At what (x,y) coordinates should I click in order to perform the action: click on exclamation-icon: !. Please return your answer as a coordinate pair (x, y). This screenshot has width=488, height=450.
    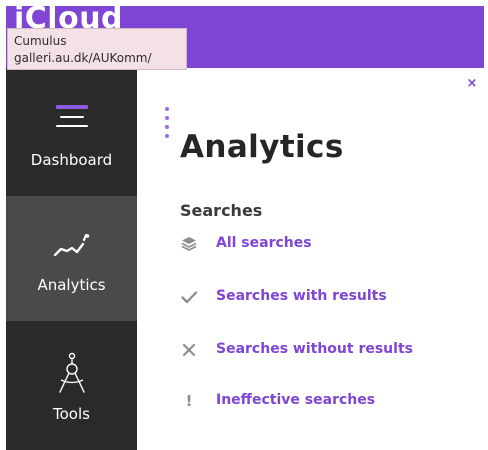
    Looking at the image, I should click on (189, 401).